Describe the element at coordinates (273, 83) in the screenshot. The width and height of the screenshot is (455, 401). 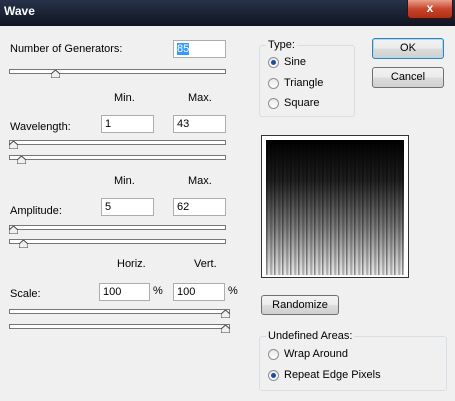
I see `radio-triangle-indicator` at that location.